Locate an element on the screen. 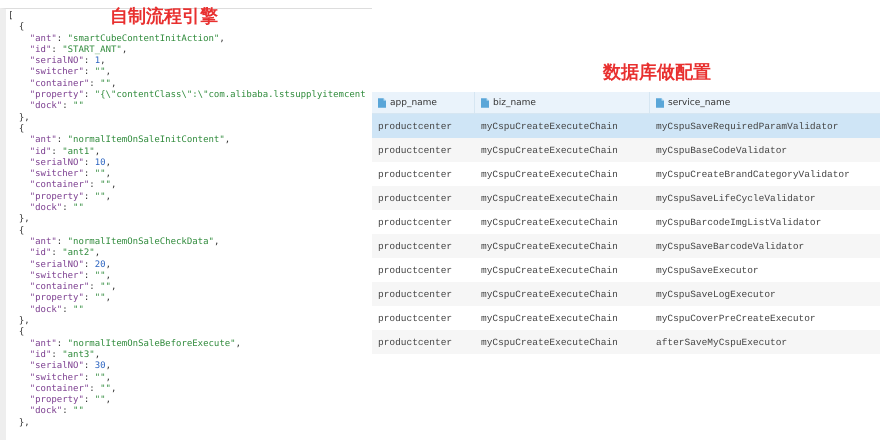 The width and height of the screenshot is (880, 440). table-row: productcenter myCspuCreateExecuteChain myCspuSaveRequiredParamValidator is located at coordinates (626, 126).